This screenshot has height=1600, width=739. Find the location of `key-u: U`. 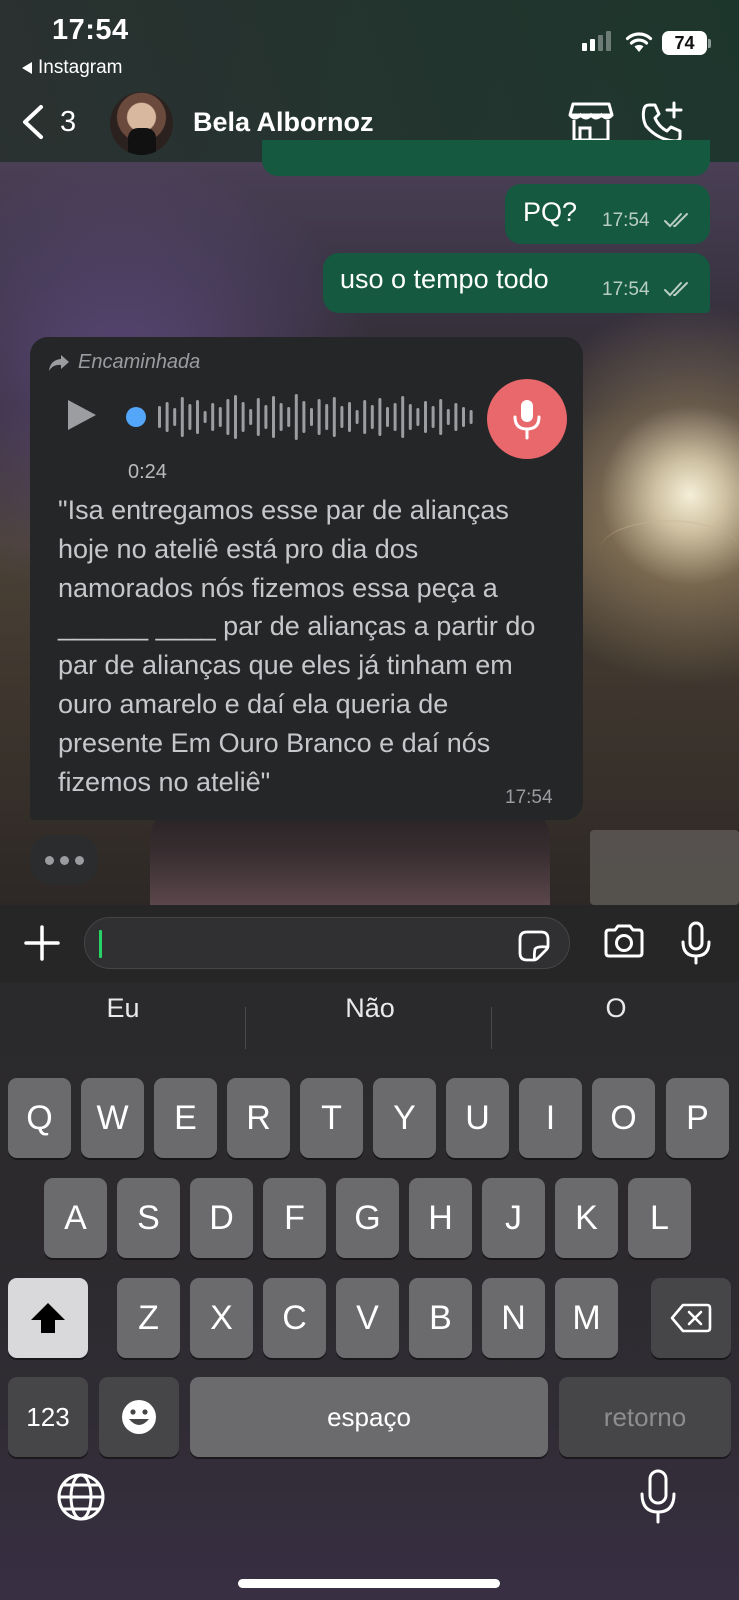

key-u: U is located at coordinates (477, 1118).